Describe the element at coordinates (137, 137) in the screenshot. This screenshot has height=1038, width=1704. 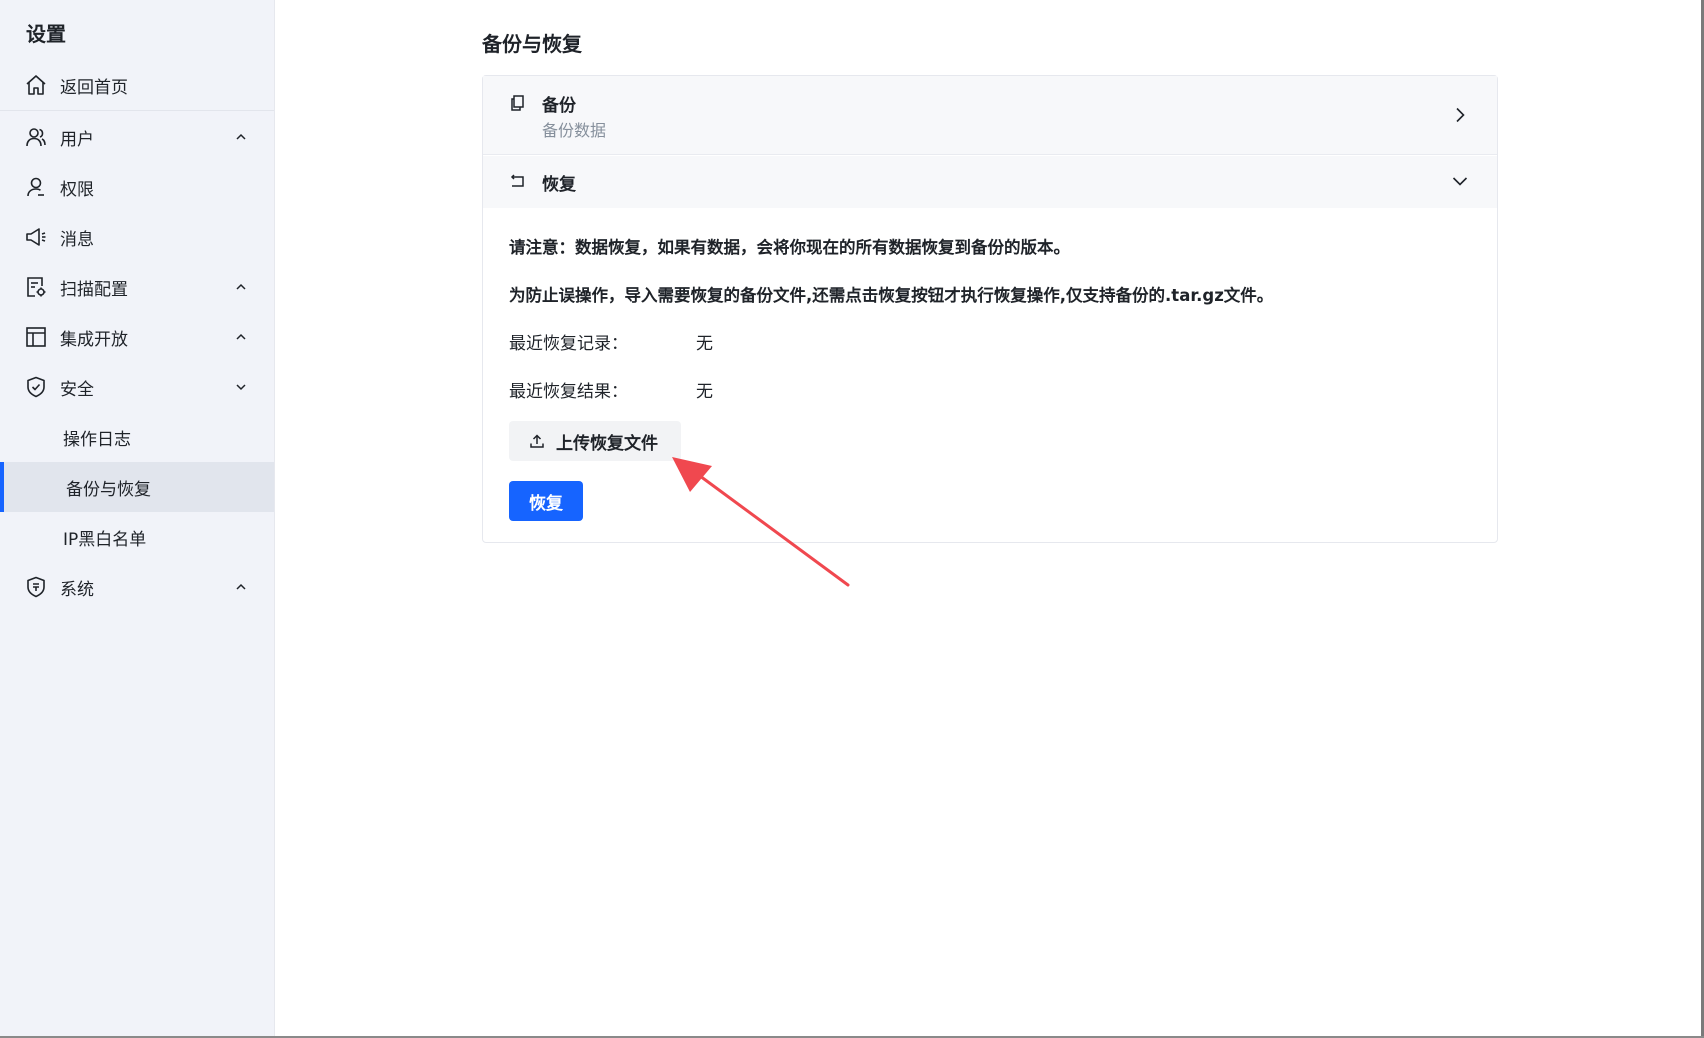
I see `sidebar-item-users: 用户` at that location.